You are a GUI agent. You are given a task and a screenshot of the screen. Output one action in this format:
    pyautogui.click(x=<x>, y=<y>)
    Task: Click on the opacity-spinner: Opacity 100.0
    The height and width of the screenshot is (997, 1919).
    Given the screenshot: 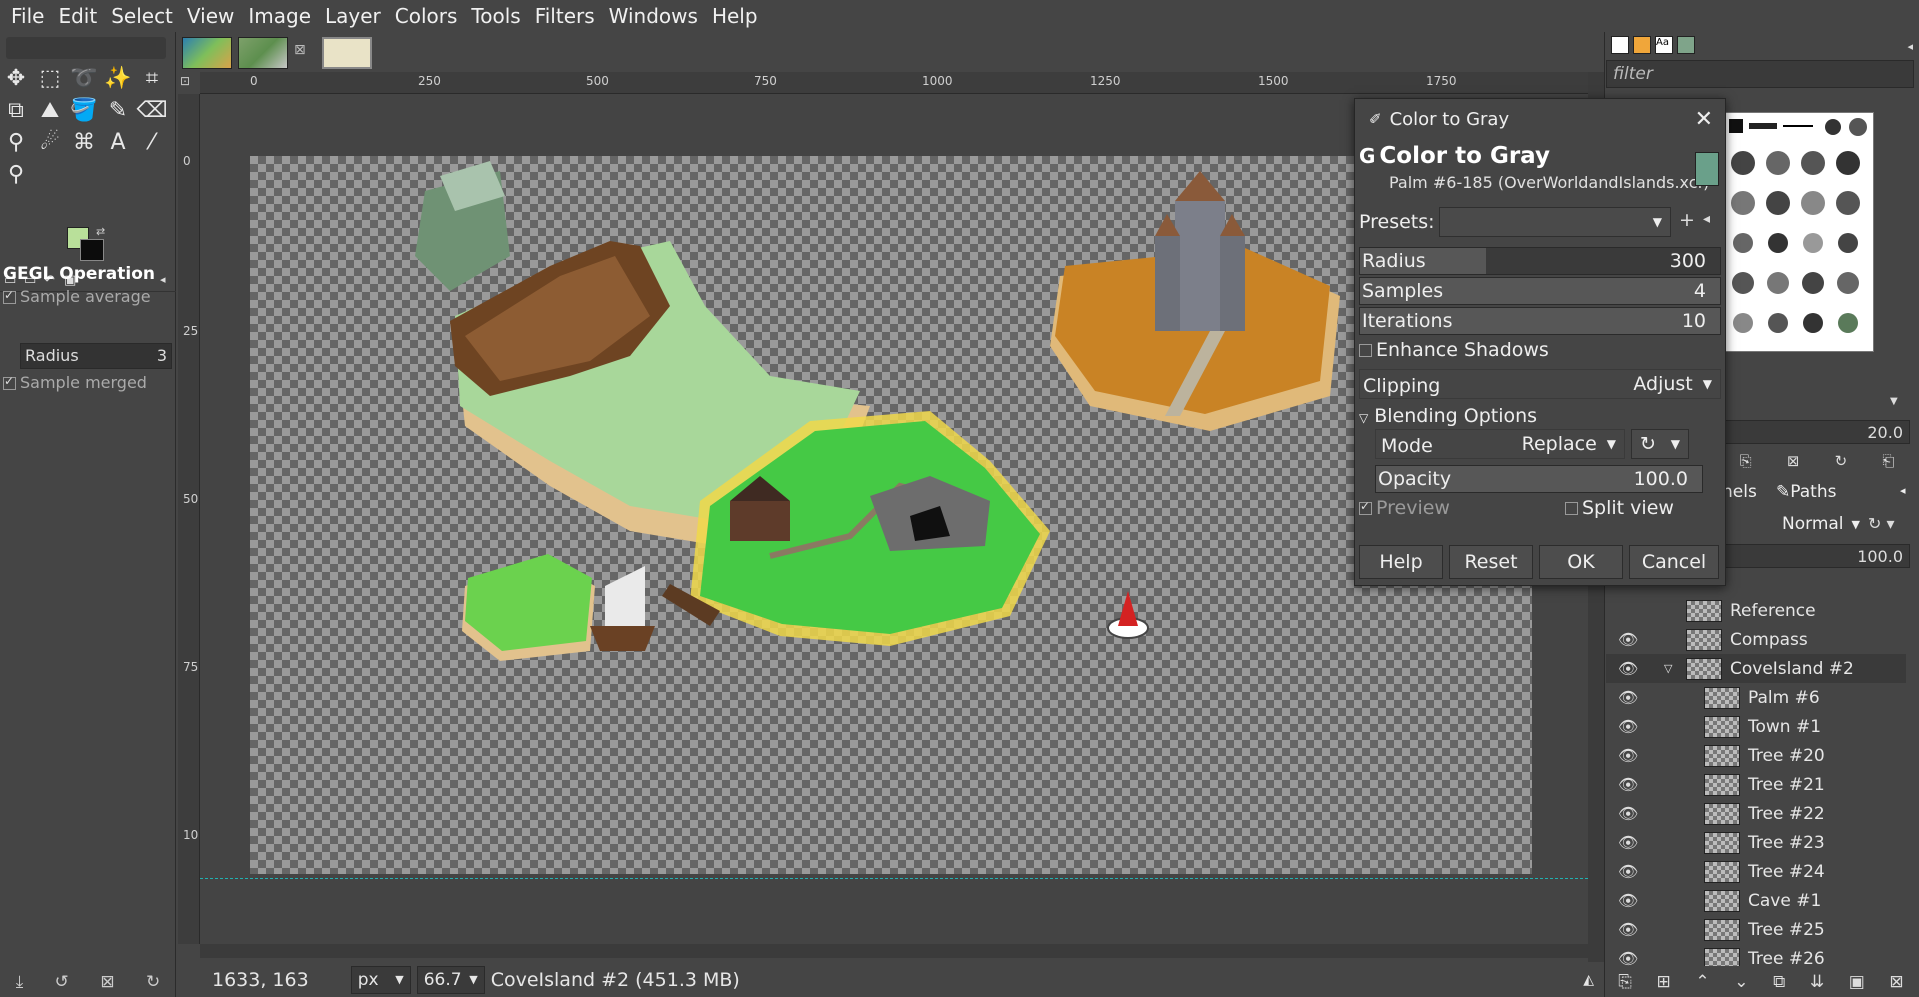 What is the action you would take?
    pyautogui.click(x=1539, y=479)
    